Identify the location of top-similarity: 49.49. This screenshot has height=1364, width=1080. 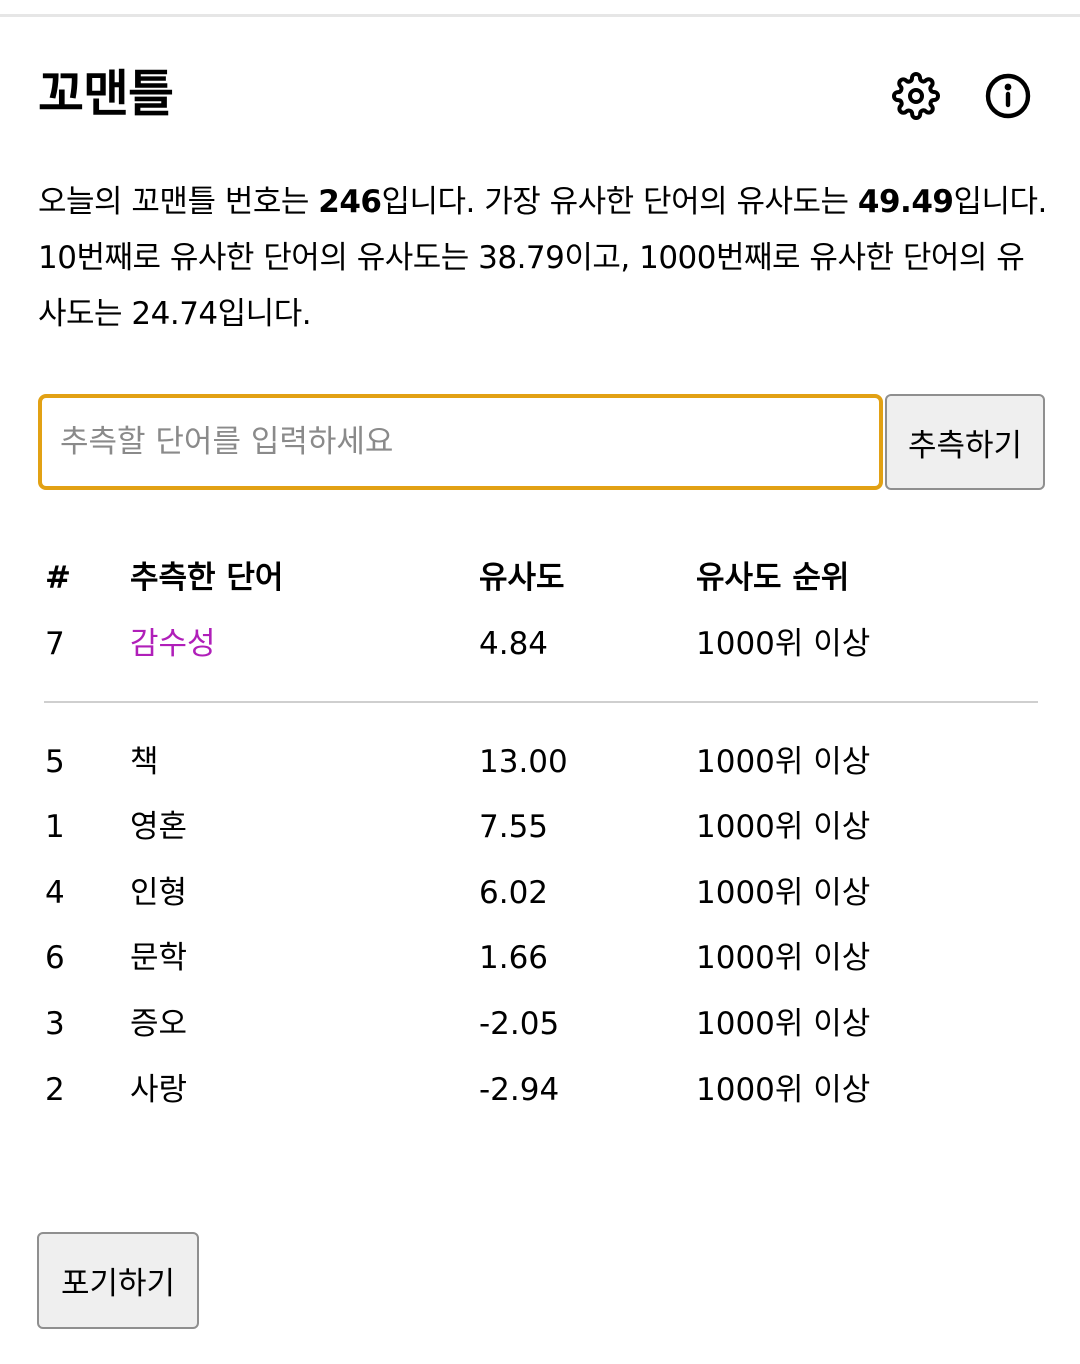
(905, 202).